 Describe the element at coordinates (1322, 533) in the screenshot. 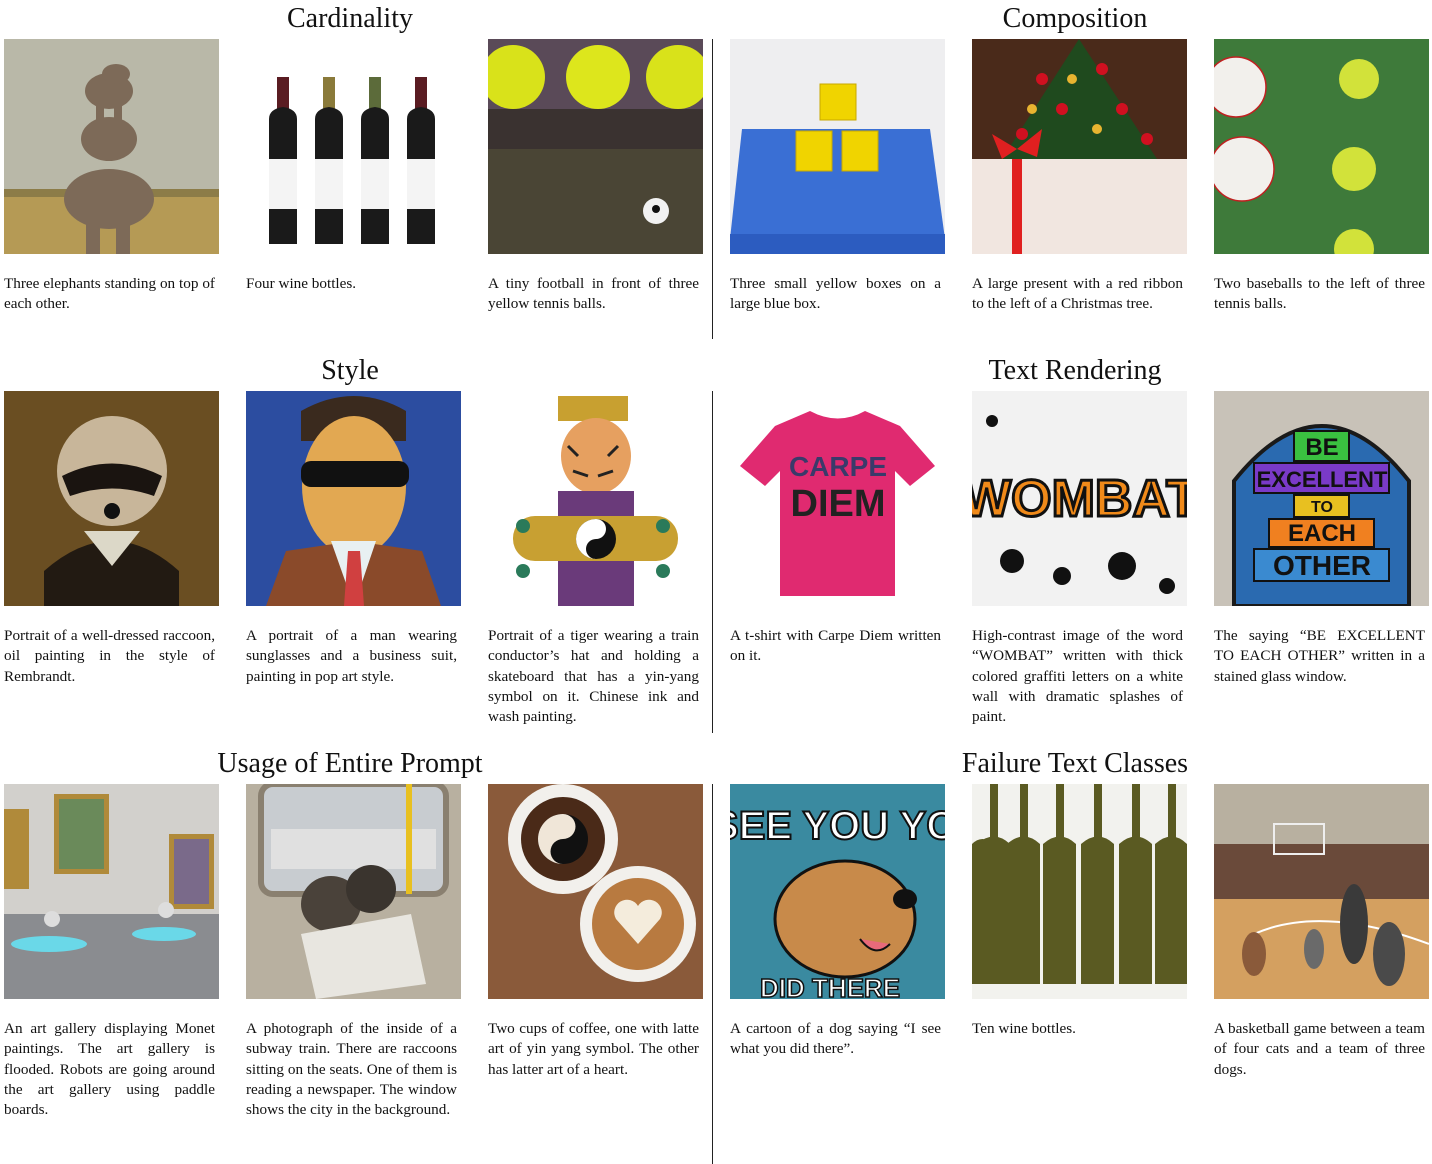

I see `stained-glass-text-4: EACH` at that location.